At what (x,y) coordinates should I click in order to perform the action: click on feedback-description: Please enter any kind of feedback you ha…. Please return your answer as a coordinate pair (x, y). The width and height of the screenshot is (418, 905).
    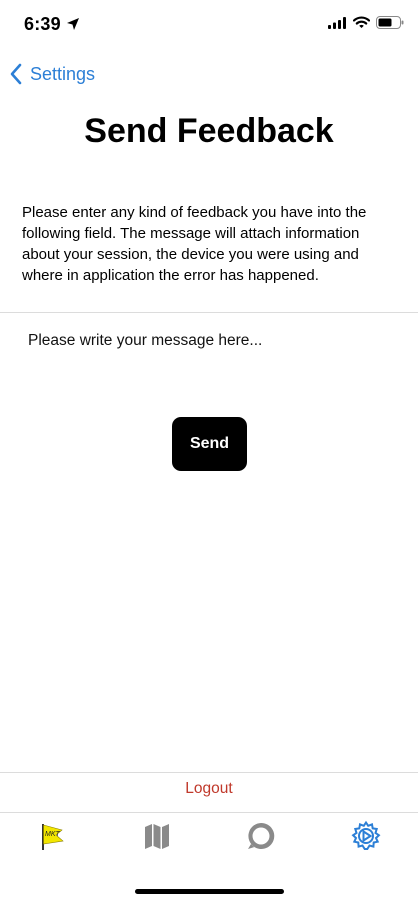
    Looking at the image, I should click on (194, 244).